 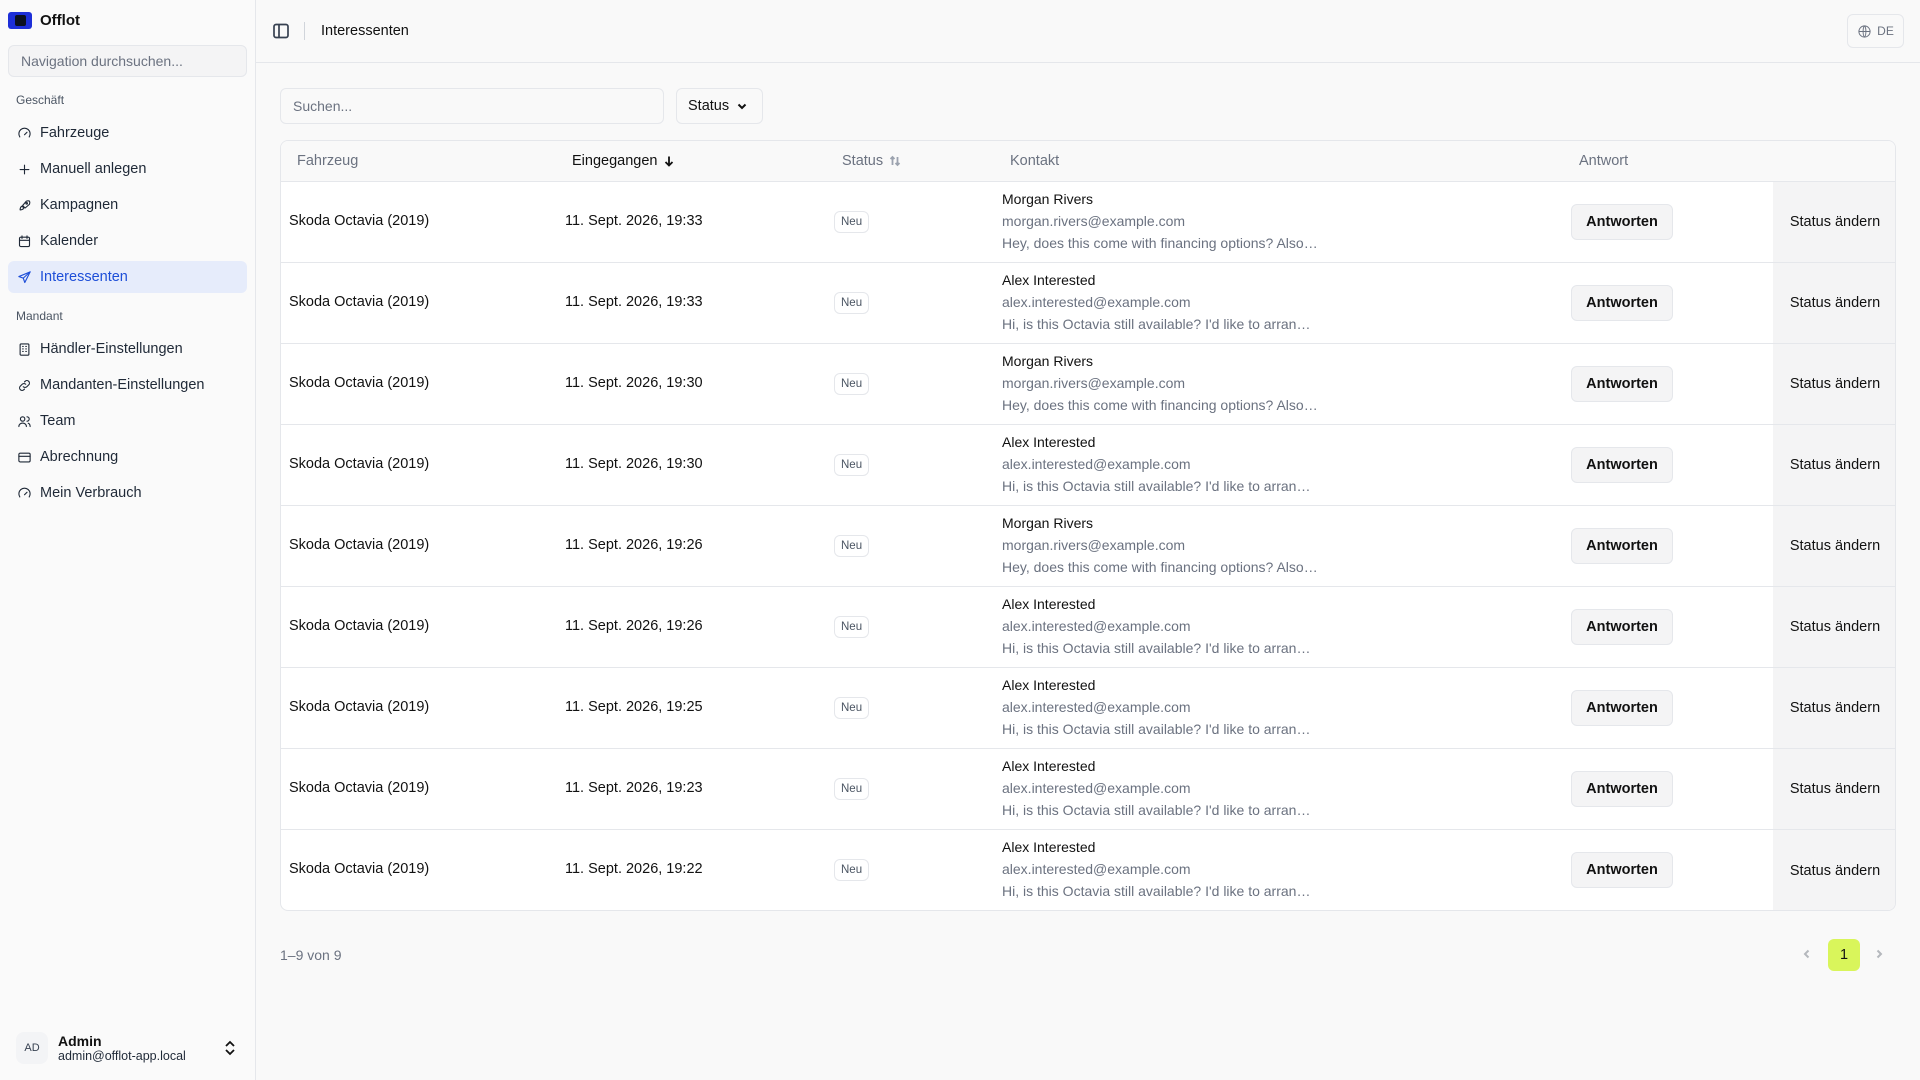 I want to click on sidebar-toggle-icon, so click(x=281, y=31).